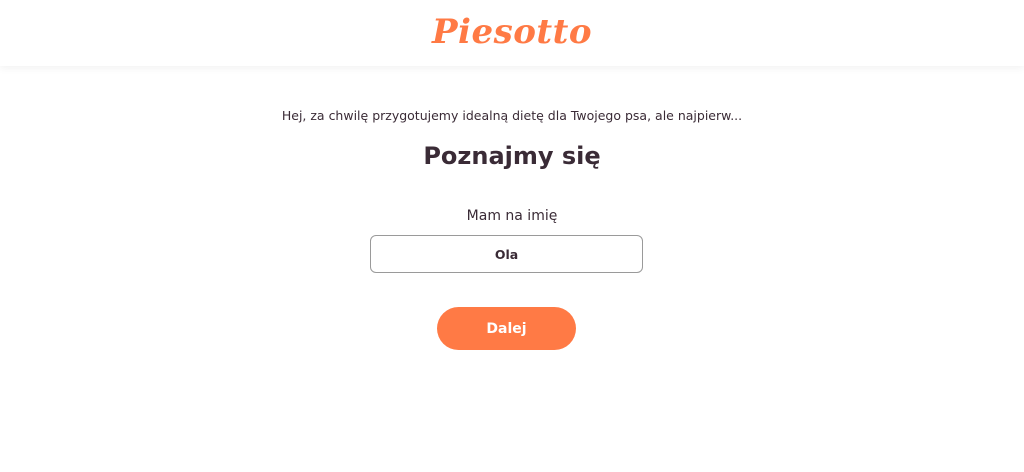 Image resolution: width=1024 pixels, height=472 pixels. What do you see at coordinates (506, 328) in the screenshot?
I see `next-button: Dalej` at bounding box center [506, 328].